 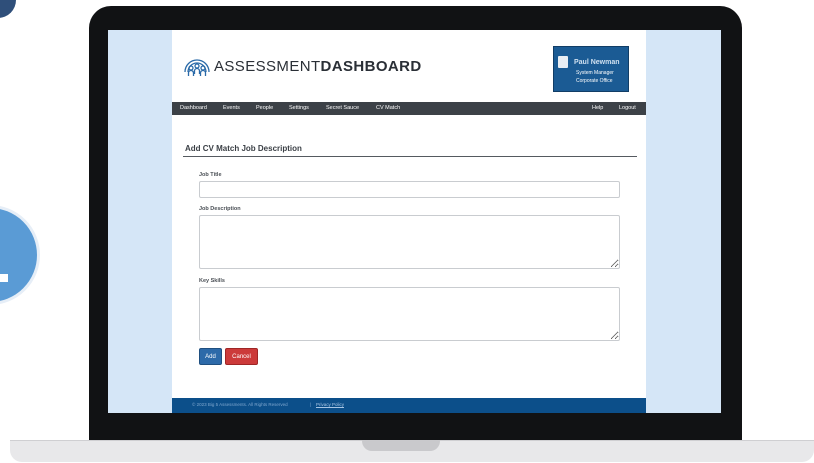 I want to click on page-title: Add CV Match Job Description, so click(x=243, y=148).